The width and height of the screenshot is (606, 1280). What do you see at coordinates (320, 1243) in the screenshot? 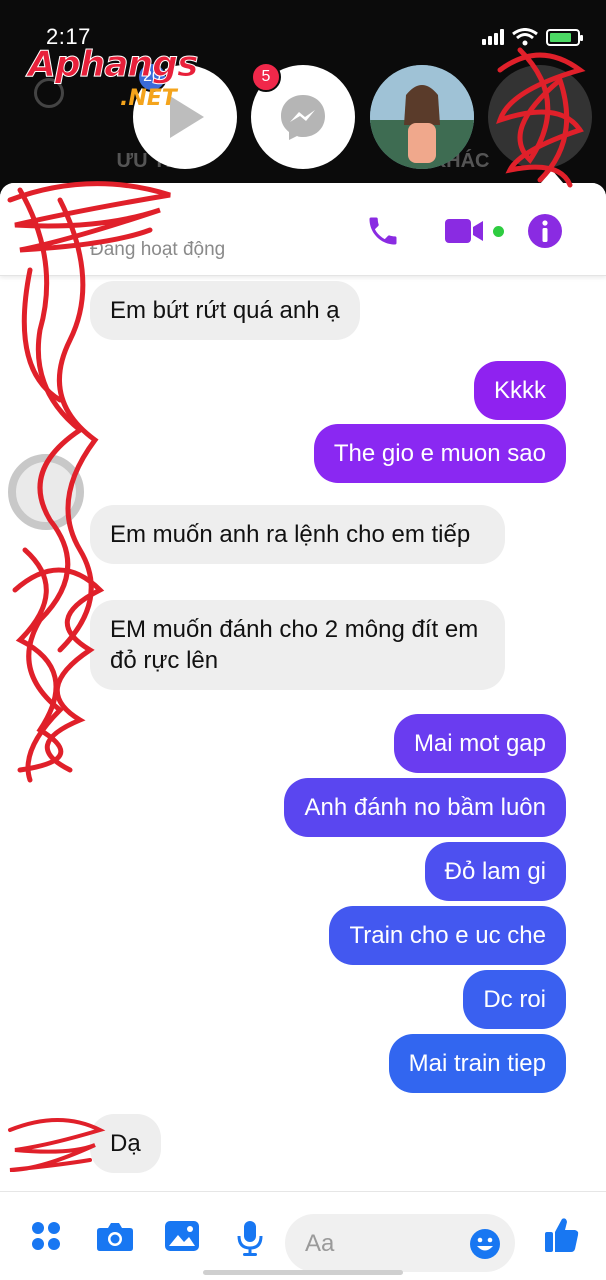
I see `message-input-placeholder: Aa` at bounding box center [320, 1243].